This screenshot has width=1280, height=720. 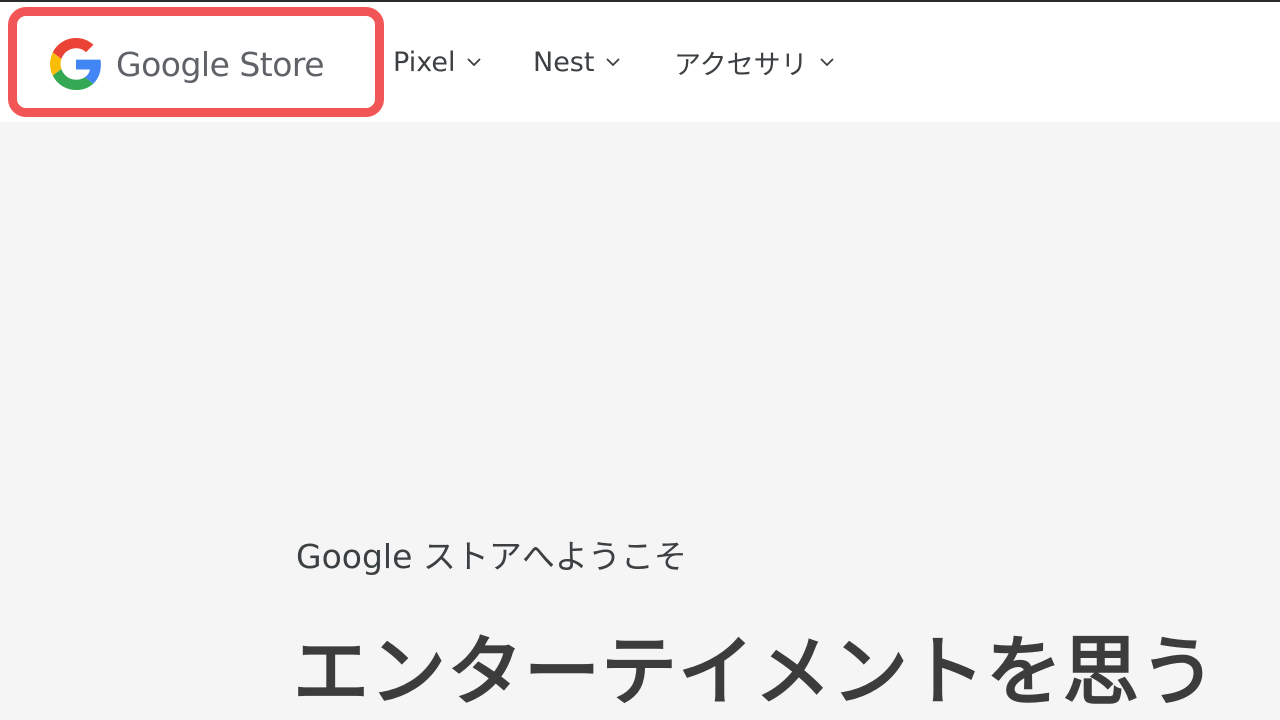 I want to click on nav-item-label: Pixel, so click(x=424, y=62).